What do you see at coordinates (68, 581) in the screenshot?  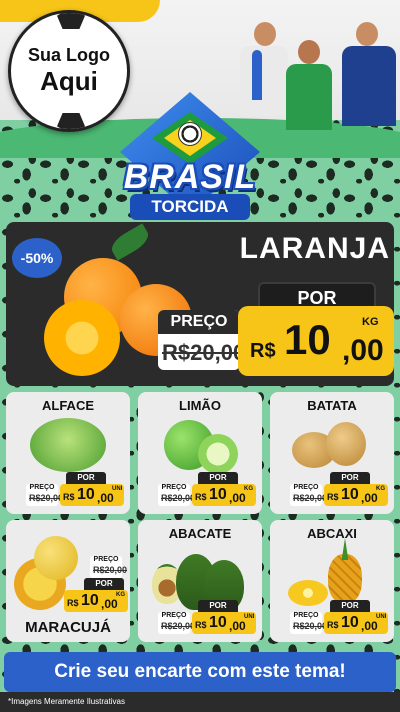 I see `product-card: PREÇO R$20,00 POR R$ 10 ,00 KG MARACUJÁ` at bounding box center [68, 581].